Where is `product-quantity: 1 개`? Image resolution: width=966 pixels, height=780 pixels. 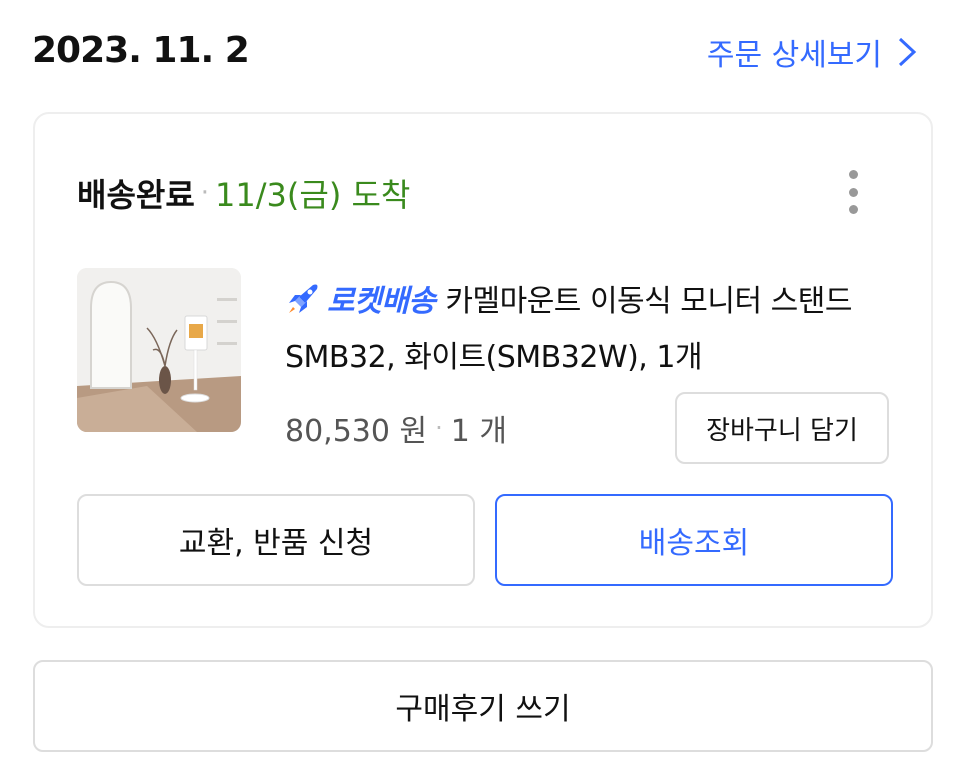
product-quantity: 1 개 is located at coordinates (478, 431).